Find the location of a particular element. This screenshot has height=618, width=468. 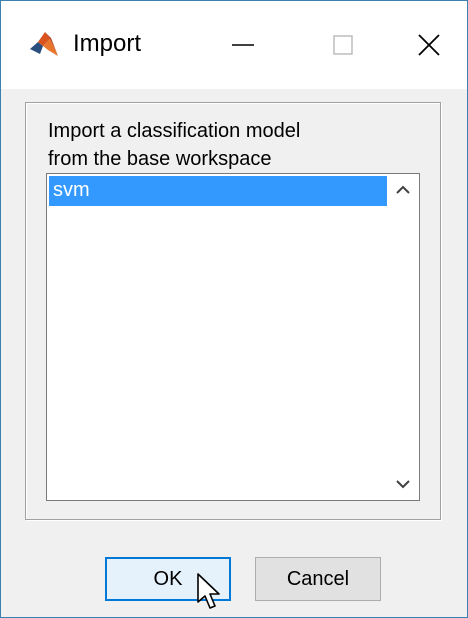

maximize-icon is located at coordinates (343, 45).